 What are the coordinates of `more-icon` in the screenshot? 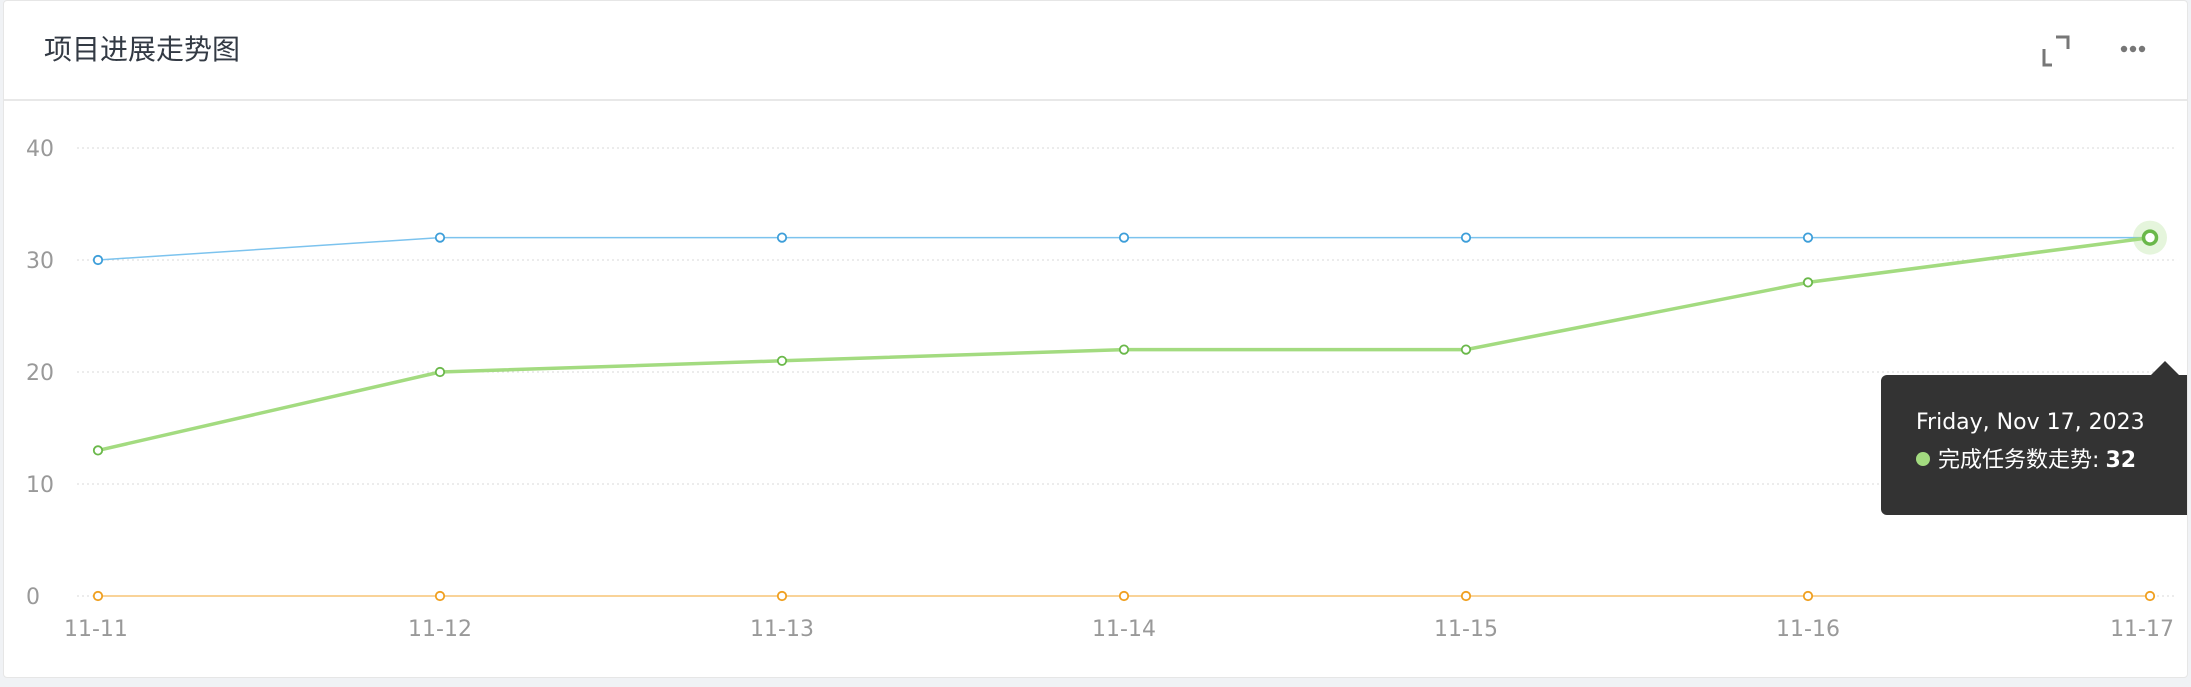 It's located at (2133, 49).